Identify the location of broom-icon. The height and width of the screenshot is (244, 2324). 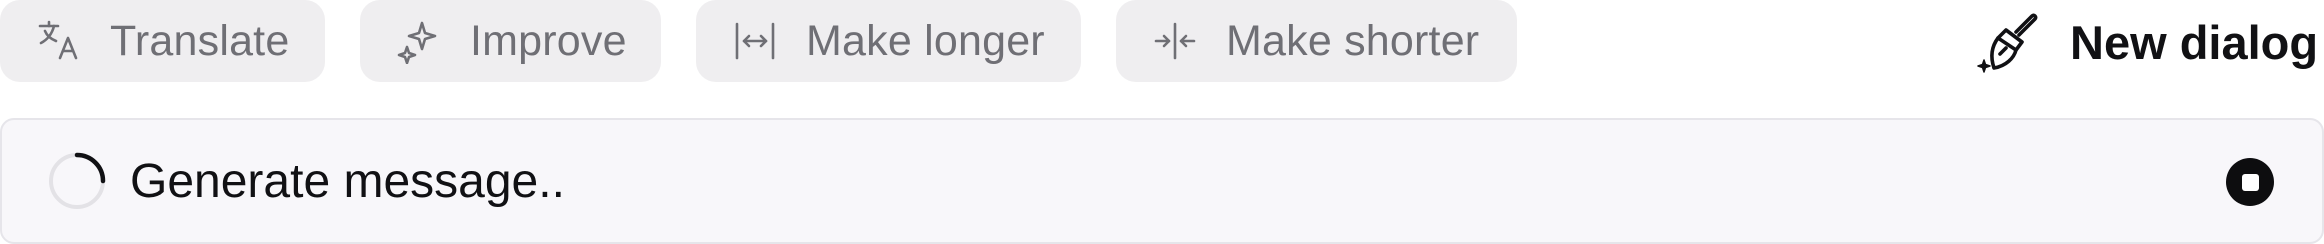
(2008, 42).